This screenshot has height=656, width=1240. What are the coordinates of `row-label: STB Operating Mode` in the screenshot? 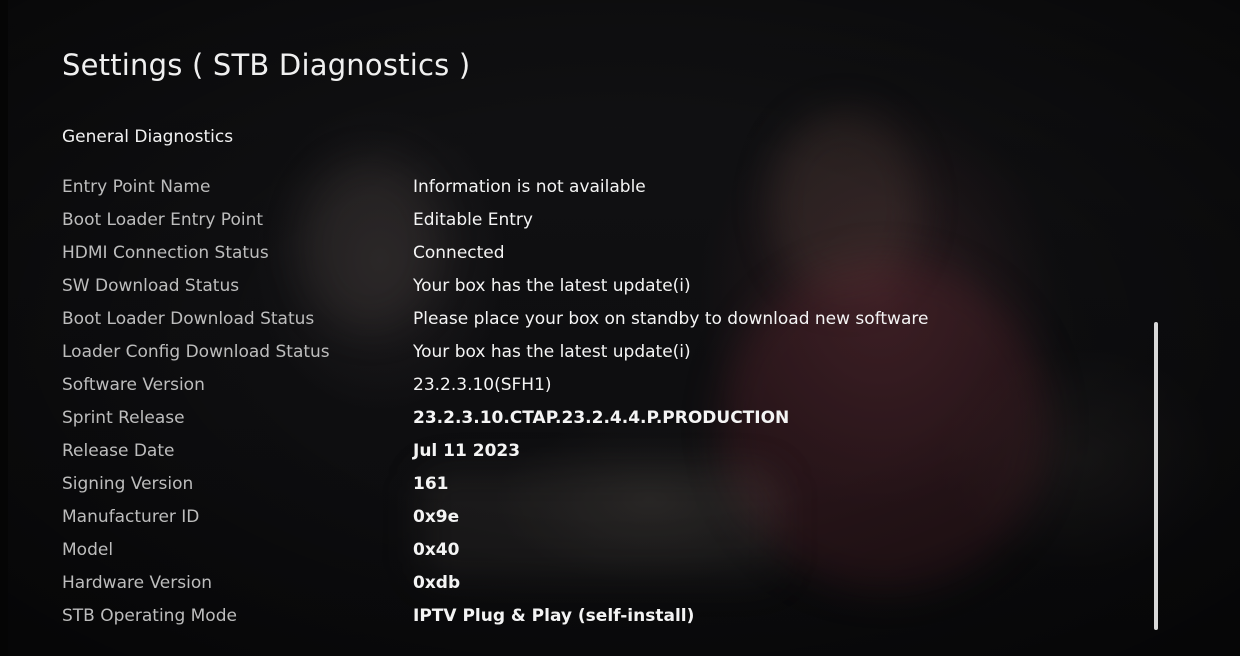 It's located at (149, 615).